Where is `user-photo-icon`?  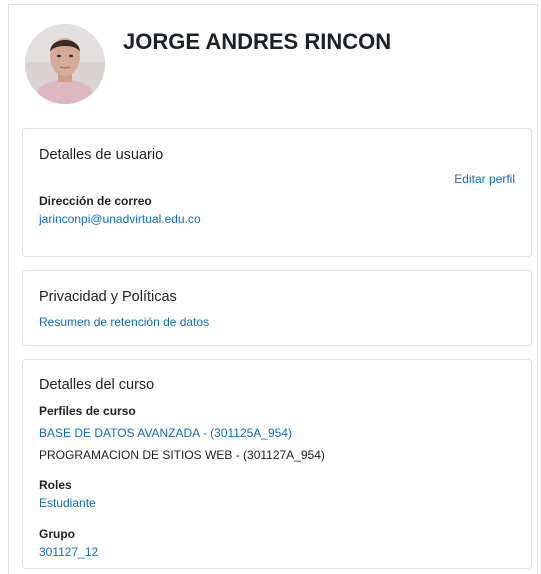 user-photo-icon is located at coordinates (65, 64).